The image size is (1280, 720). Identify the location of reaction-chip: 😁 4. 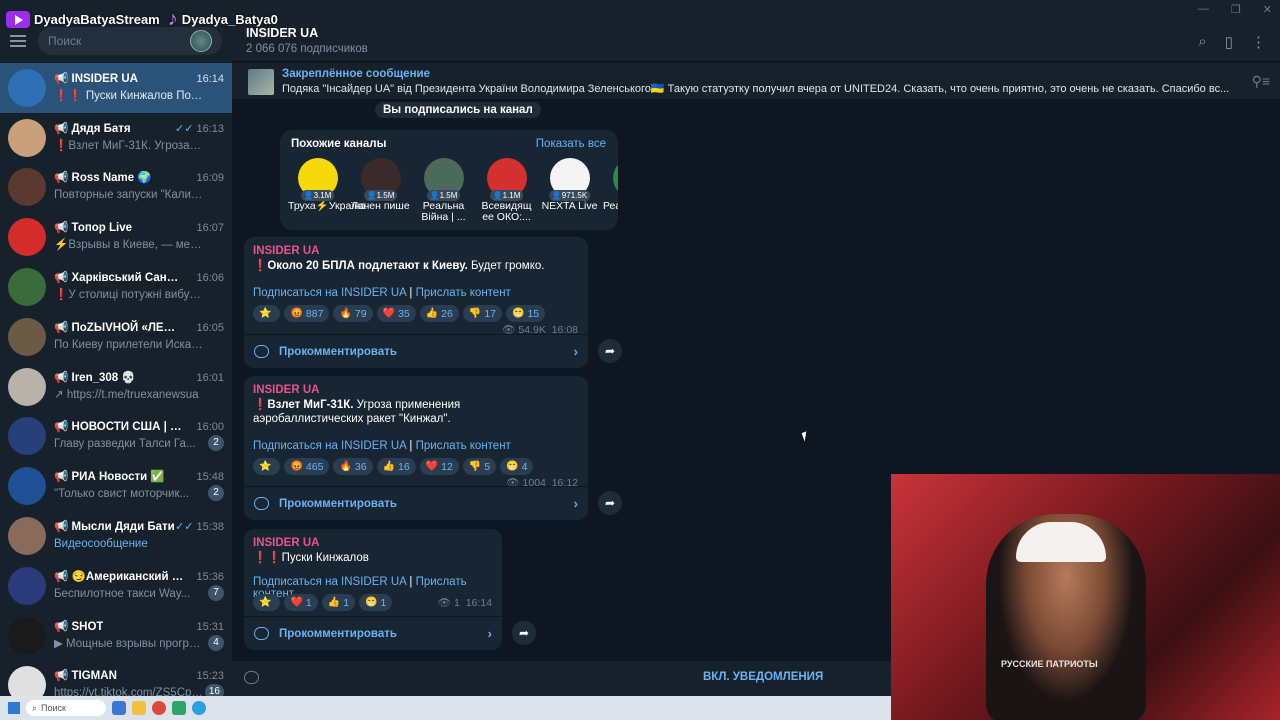
(517, 466).